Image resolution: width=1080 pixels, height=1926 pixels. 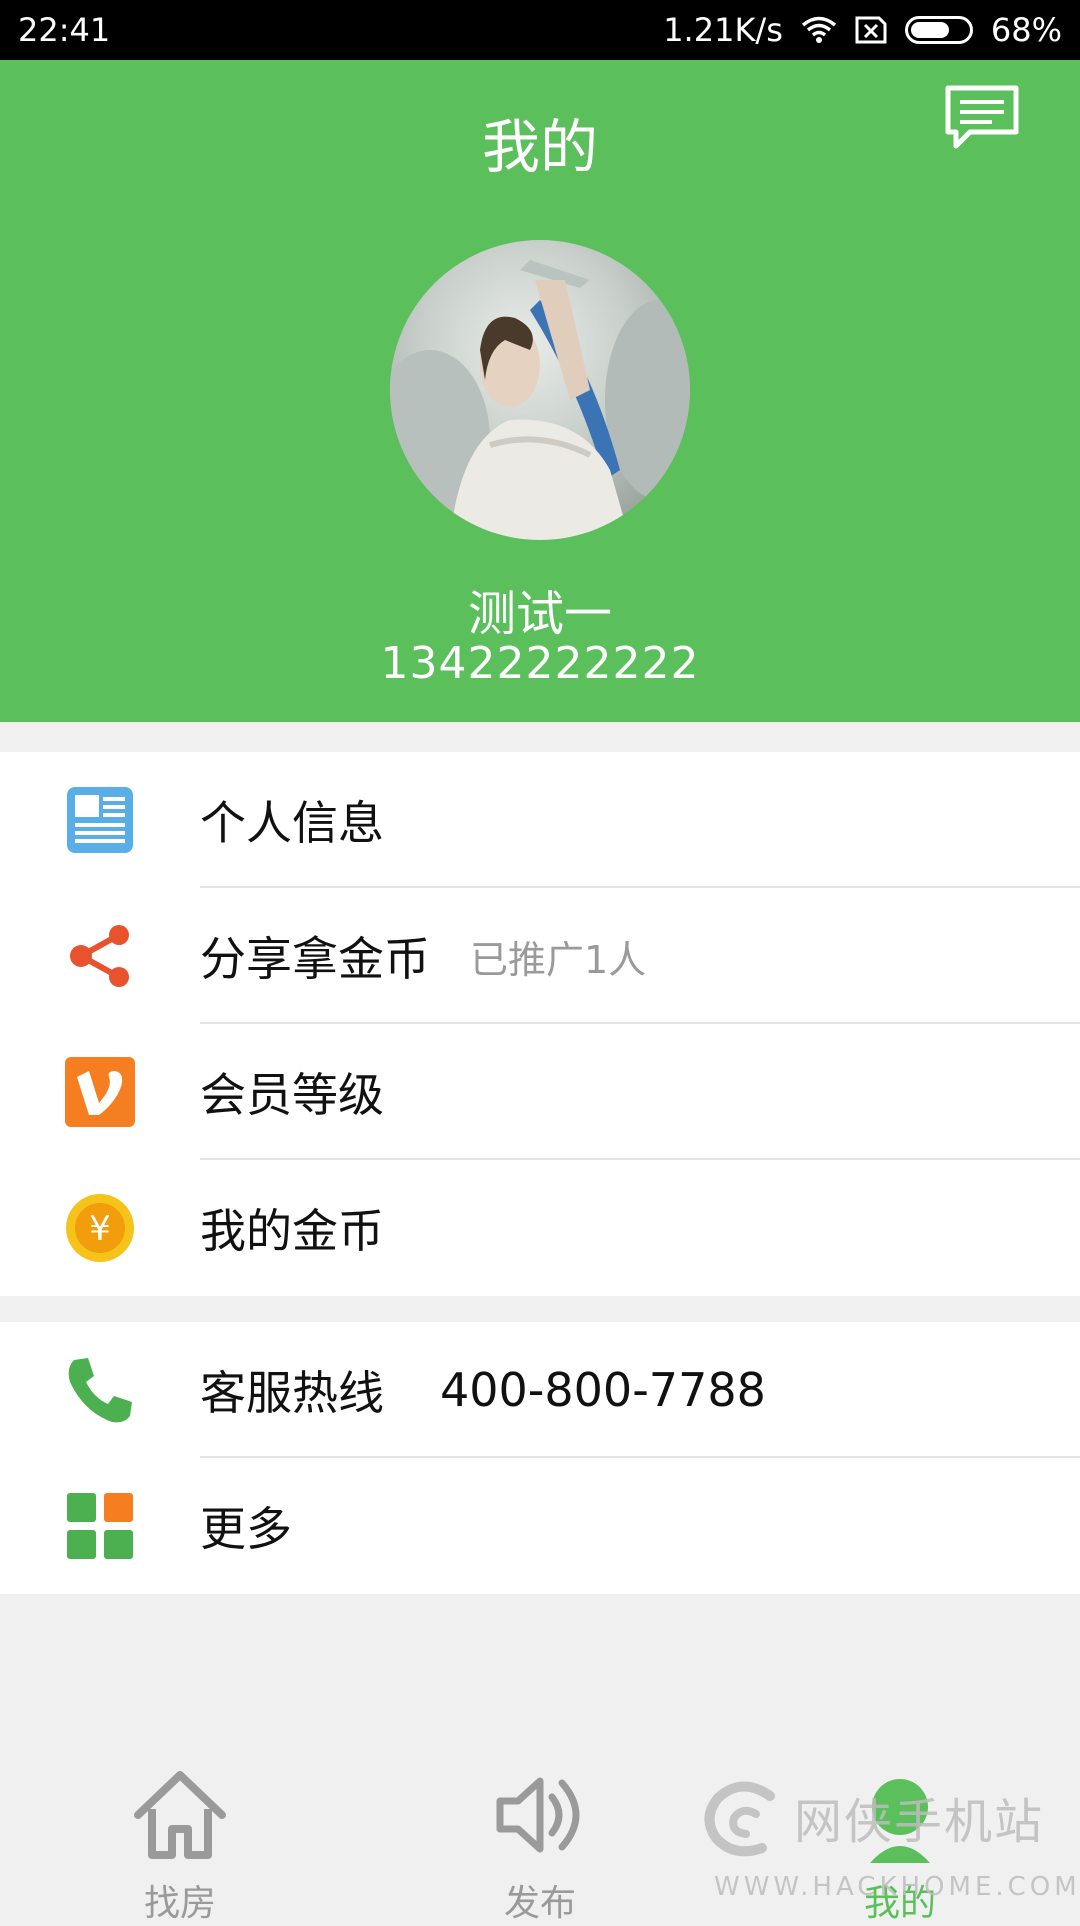 I want to click on tab-publish: 发布, so click(x=540, y=1843).